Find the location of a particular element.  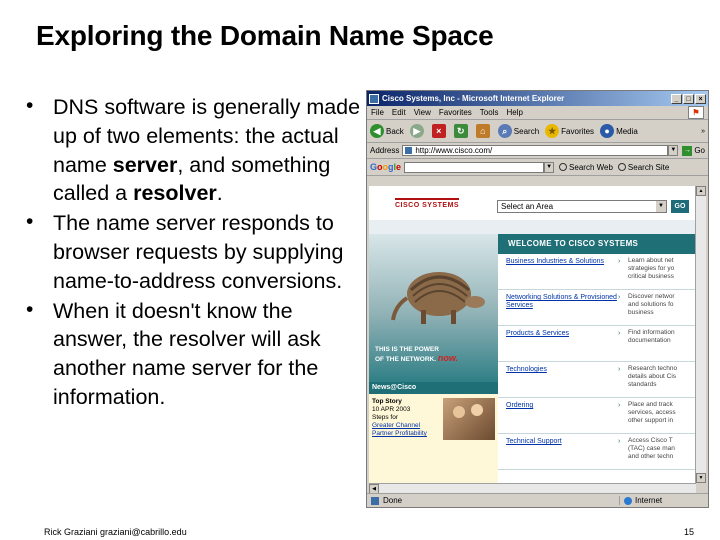

power-line-2: OF THE NETWORK. is located at coordinates (406, 359).